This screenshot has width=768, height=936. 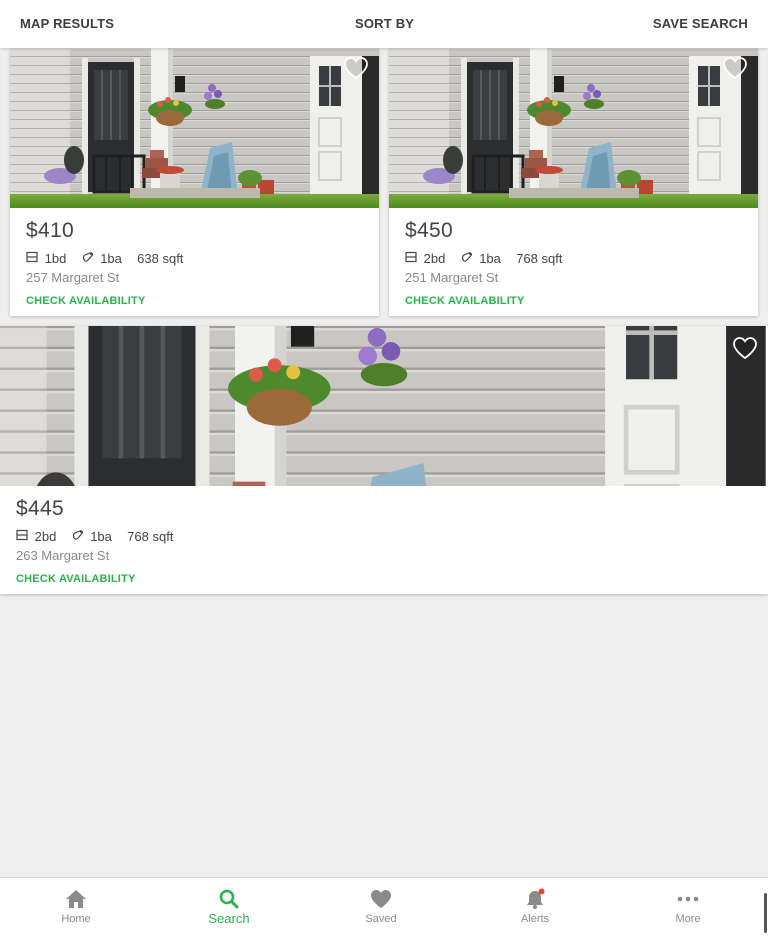 What do you see at coordinates (73, 277) in the screenshot?
I see `listing-address: 257 Margaret St` at bounding box center [73, 277].